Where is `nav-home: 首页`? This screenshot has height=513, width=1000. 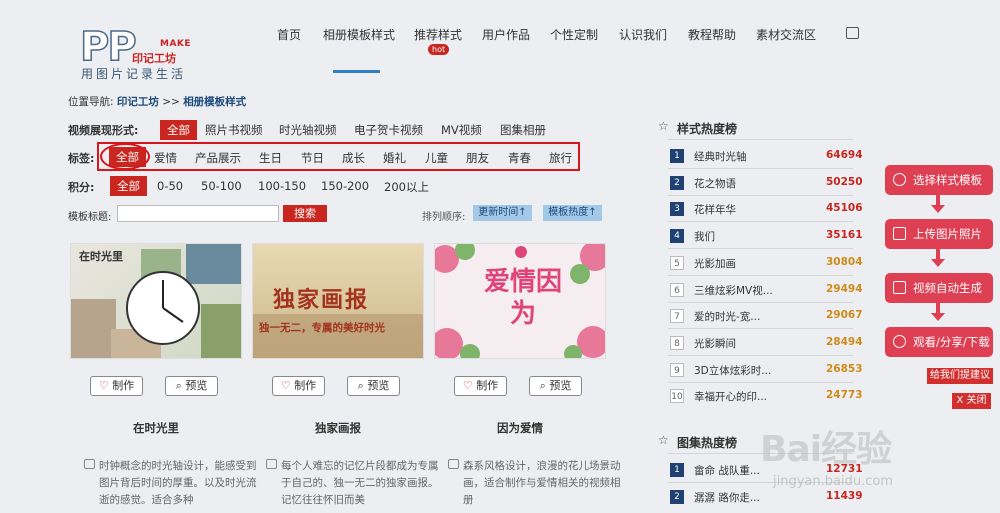 nav-home: 首页 is located at coordinates (289, 34).